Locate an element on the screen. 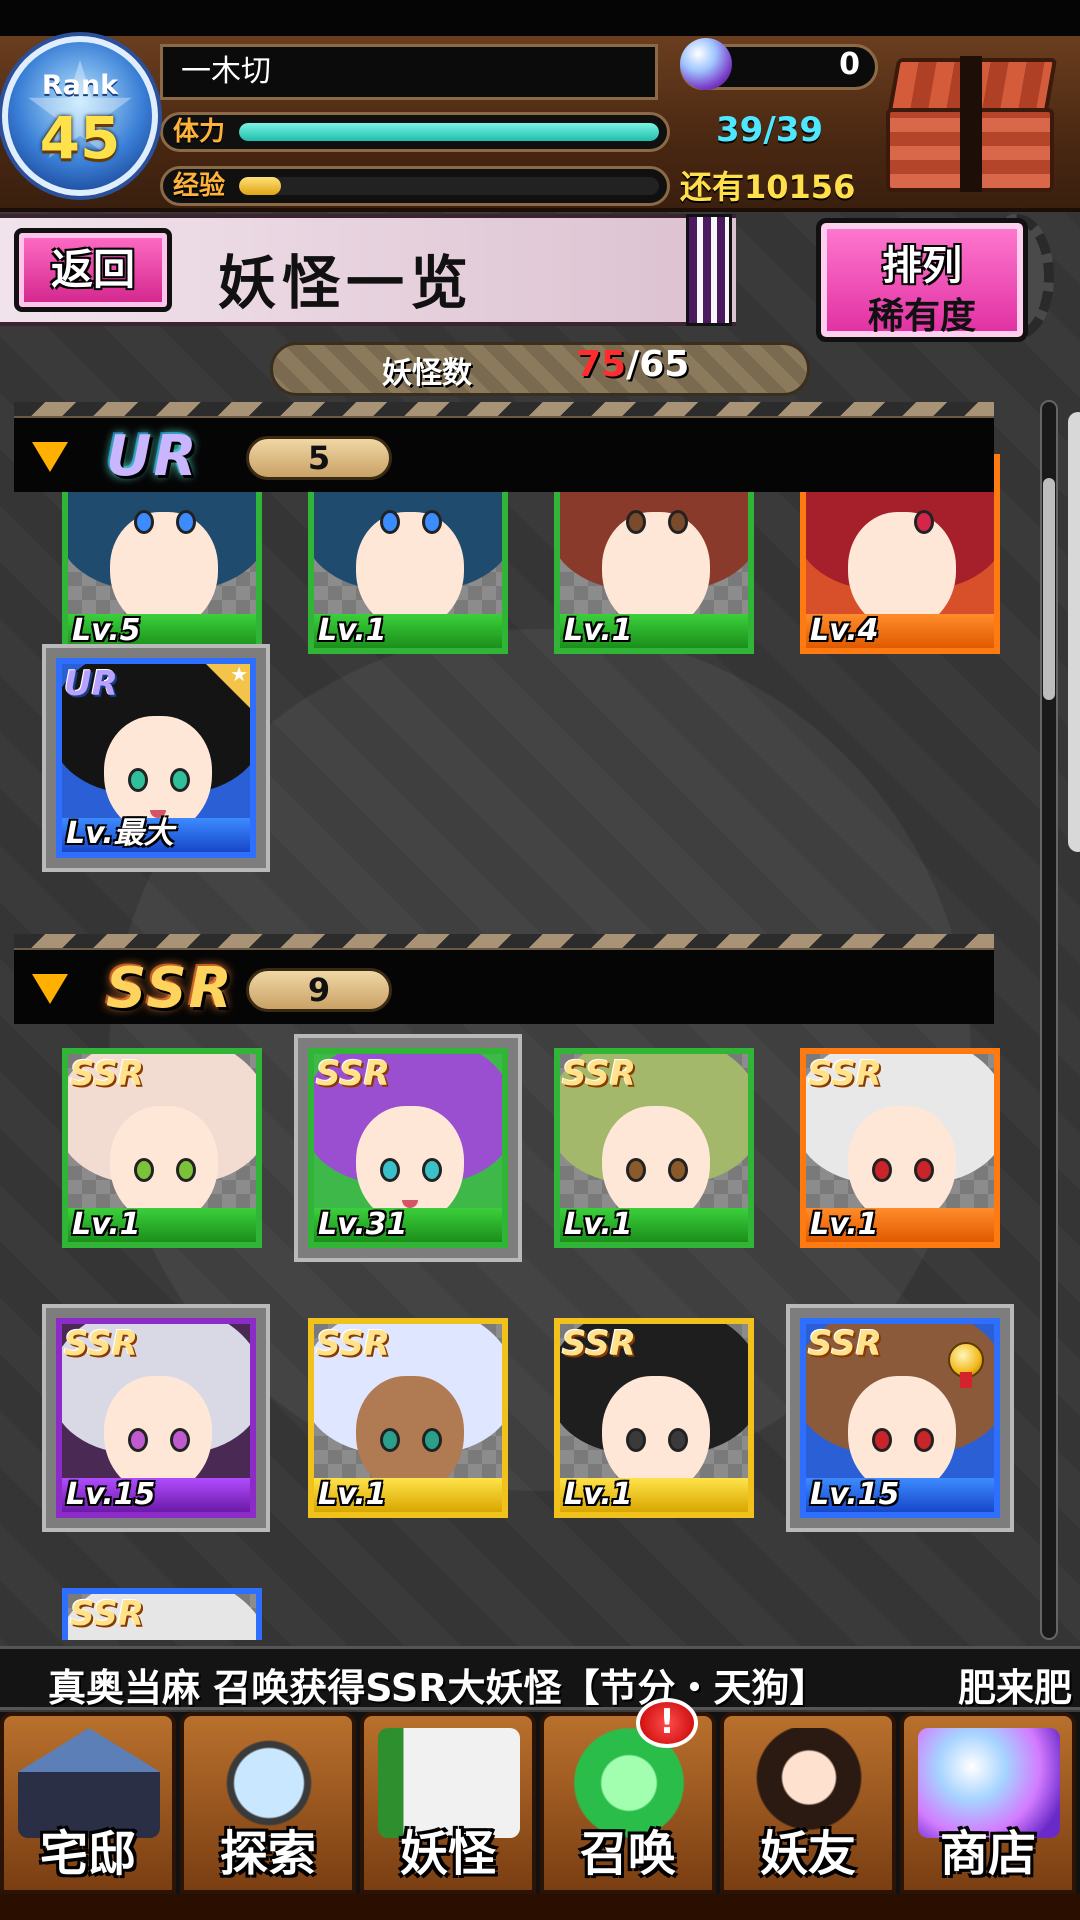 The height and width of the screenshot is (1920, 1080). rank-label: Rank is located at coordinates (80, 85).